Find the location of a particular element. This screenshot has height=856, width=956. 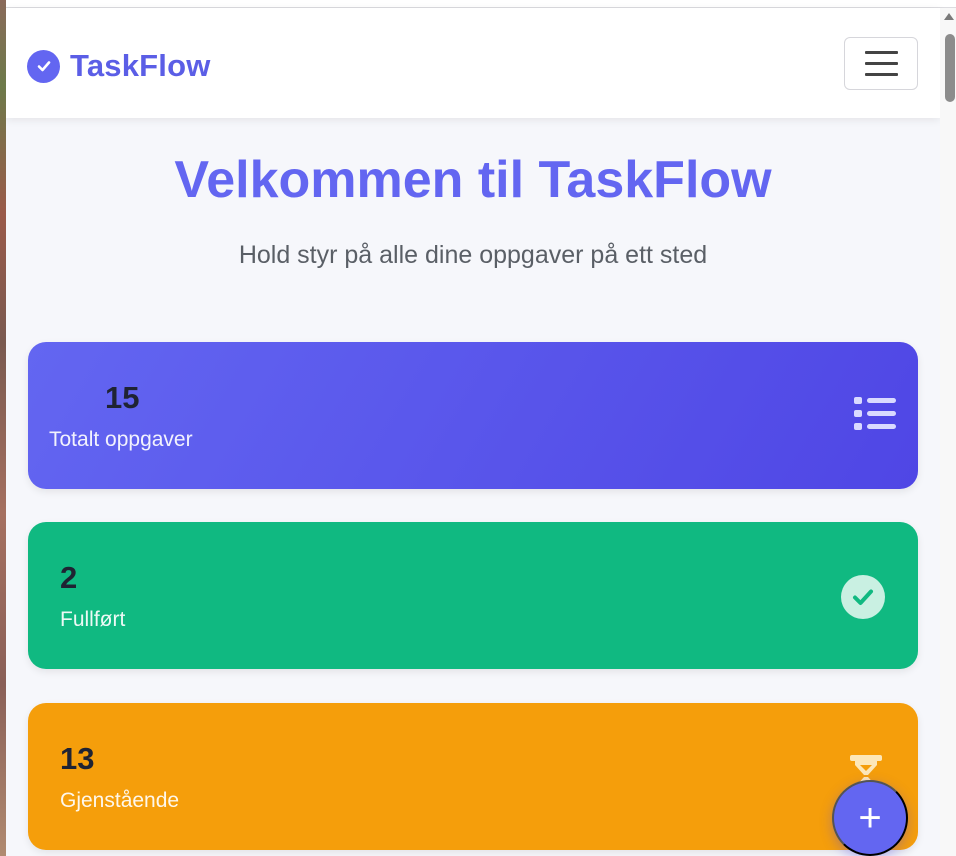

add-task-button: + is located at coordinates (870, 818).